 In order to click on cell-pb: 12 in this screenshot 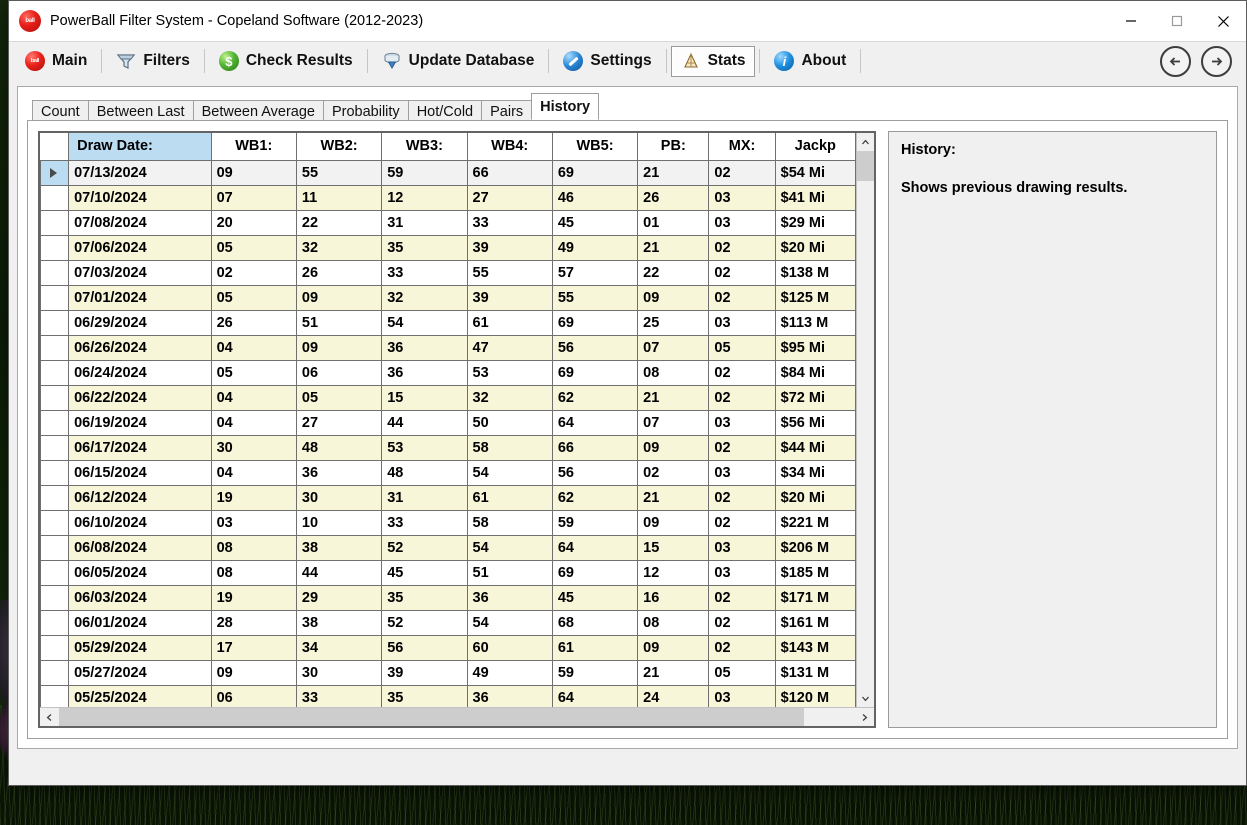, I will do `click(673, 572)`.